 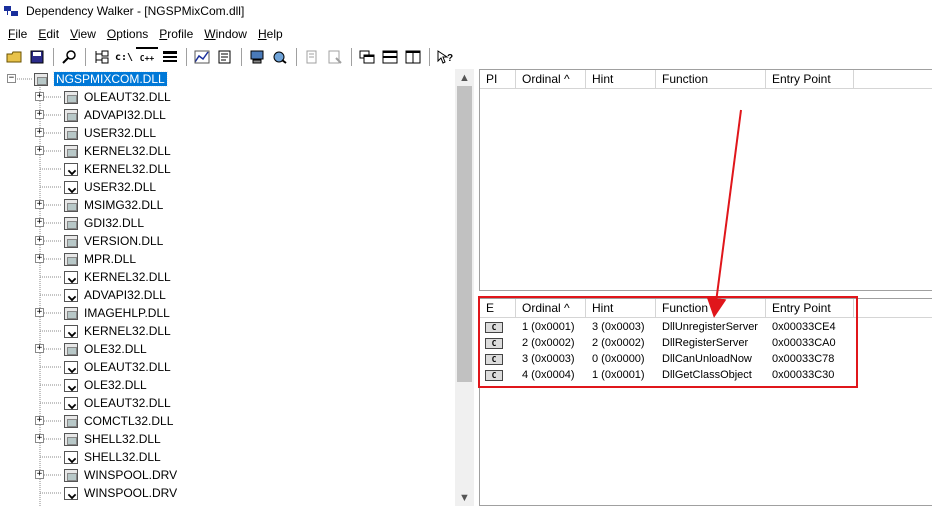 What do you see at coordinates (101, 57) in the screenshot?
I see `full-paths-icon` at bounding box center [101, 57].